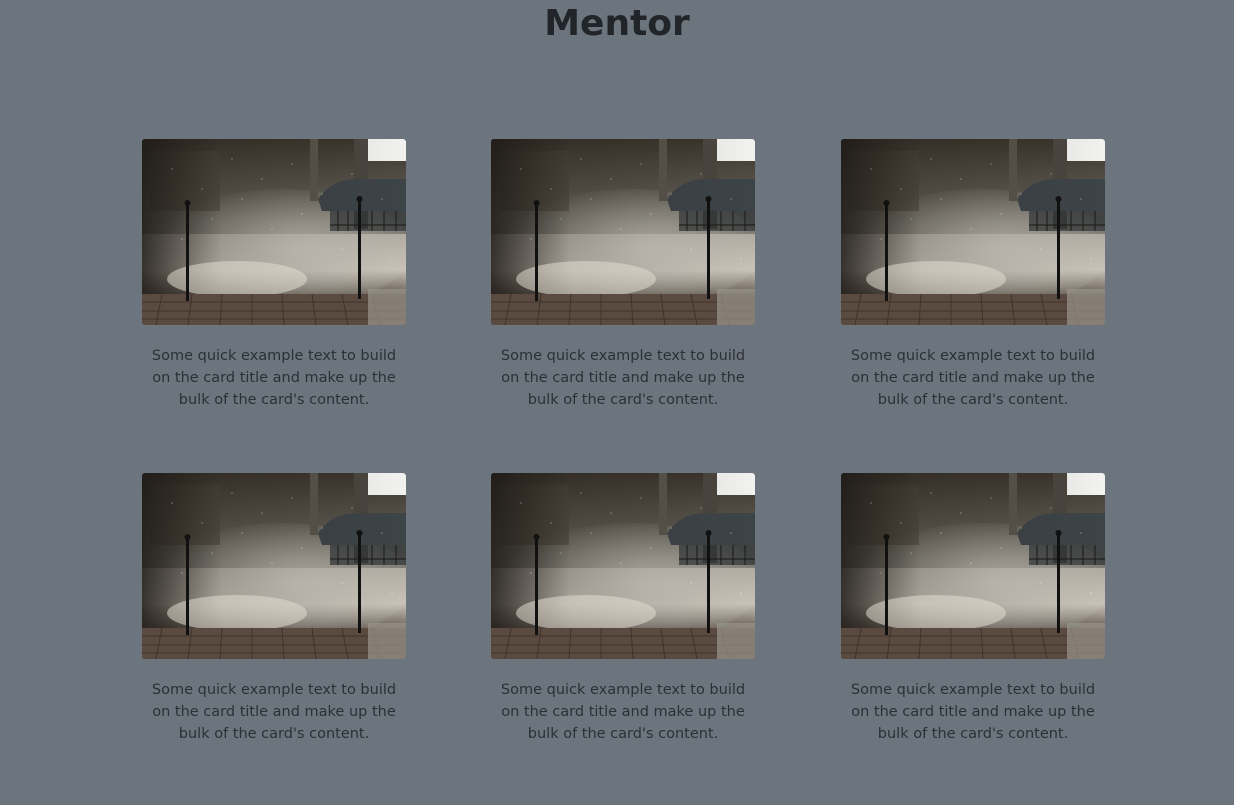 Image resolution: width=1234 pixels, height=805 pixels. What do you see at coordinates (617, 23) in the screenshot?
I see `page-title: Mentor` at bounding box center [617, 23].